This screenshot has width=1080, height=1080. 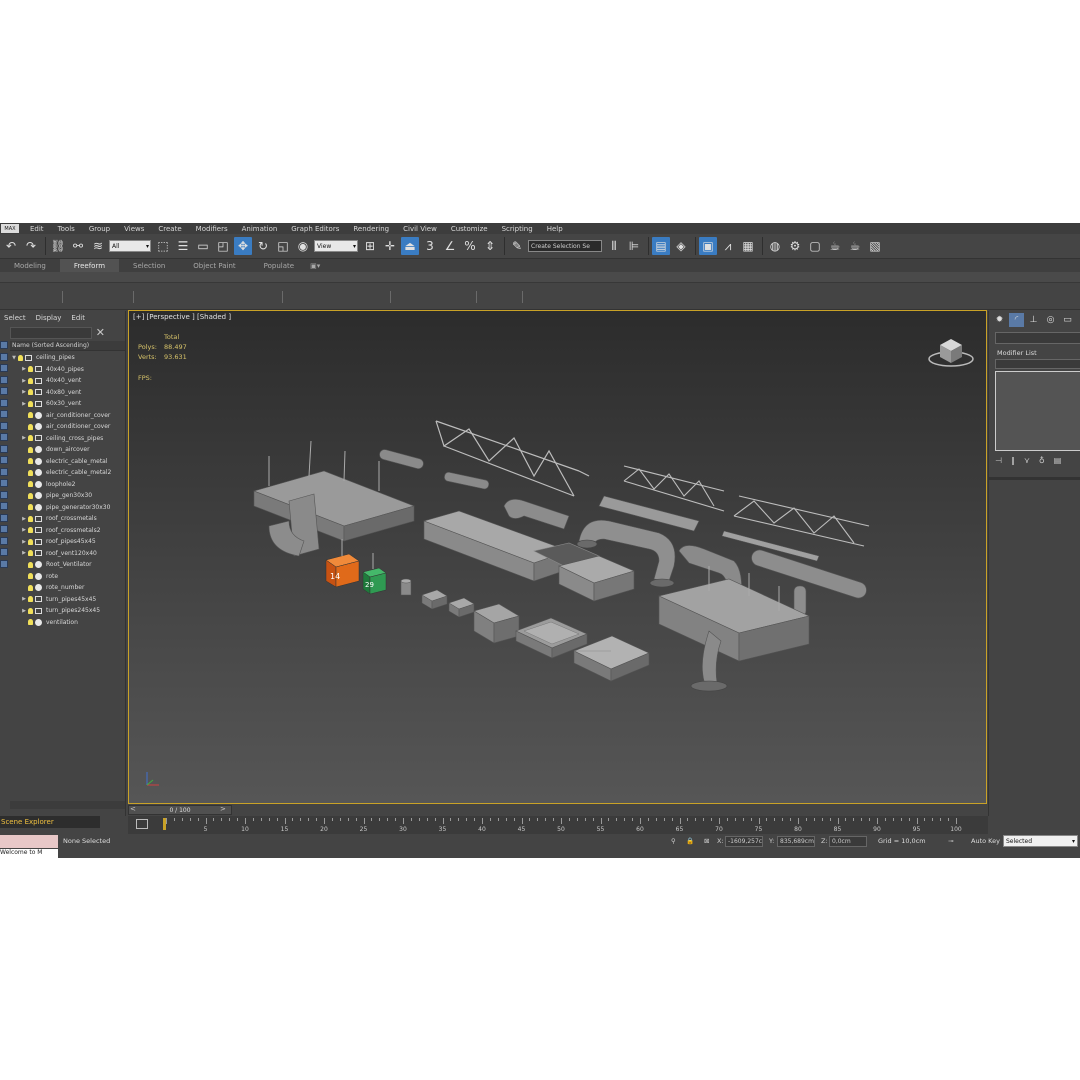 I want to click on scene-tree-row: ▶ ceiling_cross_pipes, so click(x=67, y=439).